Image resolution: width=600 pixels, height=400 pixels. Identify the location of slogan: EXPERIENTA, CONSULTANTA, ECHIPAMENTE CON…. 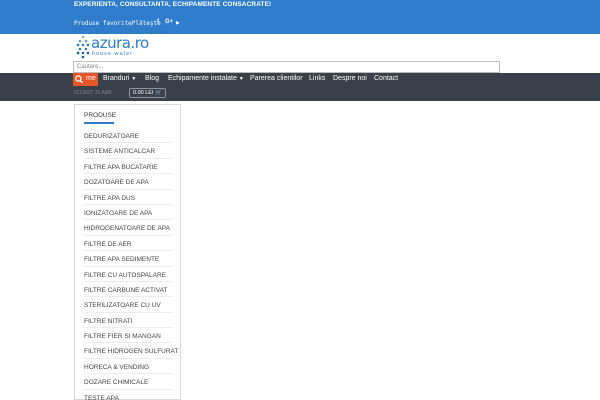
(173, 4).